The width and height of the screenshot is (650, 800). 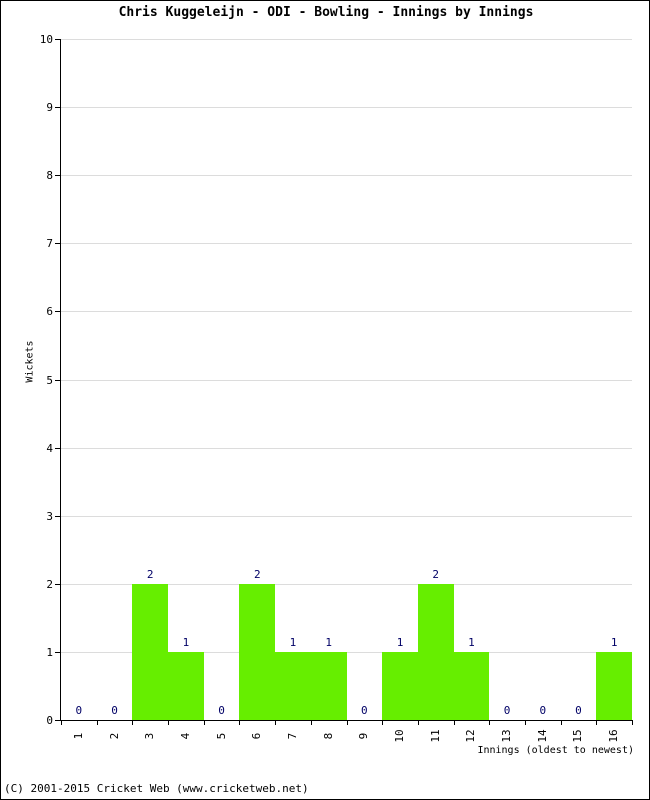 What do you see at coordinates (114, 736) in the screenshot?
I see `x-tick-label: 2` at bounding box center [114, 736].